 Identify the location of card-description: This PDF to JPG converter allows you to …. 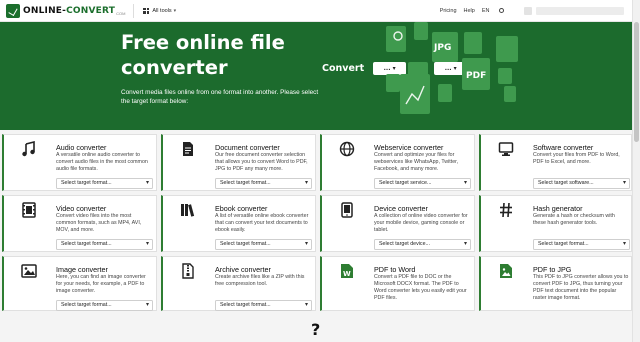
(581, 287).